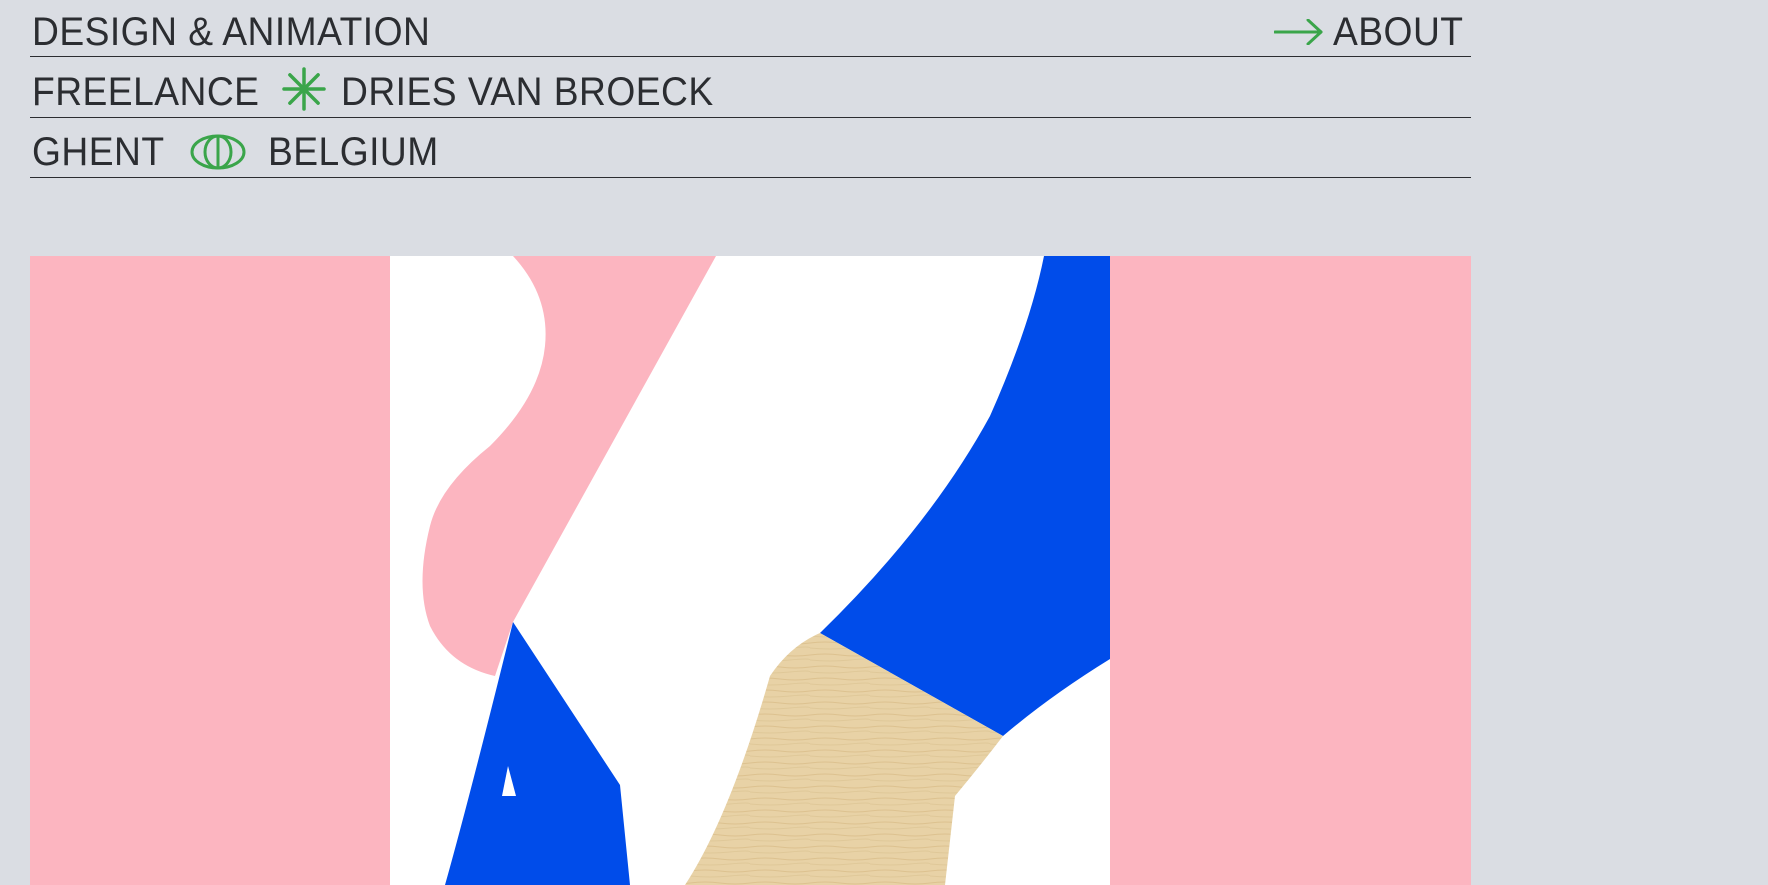 This screenshot has height=885, width=1768. What do you see at coordinates (304, 89) in the screenshot?
I see `asterisk-icon` at bounding box center [304, 89].